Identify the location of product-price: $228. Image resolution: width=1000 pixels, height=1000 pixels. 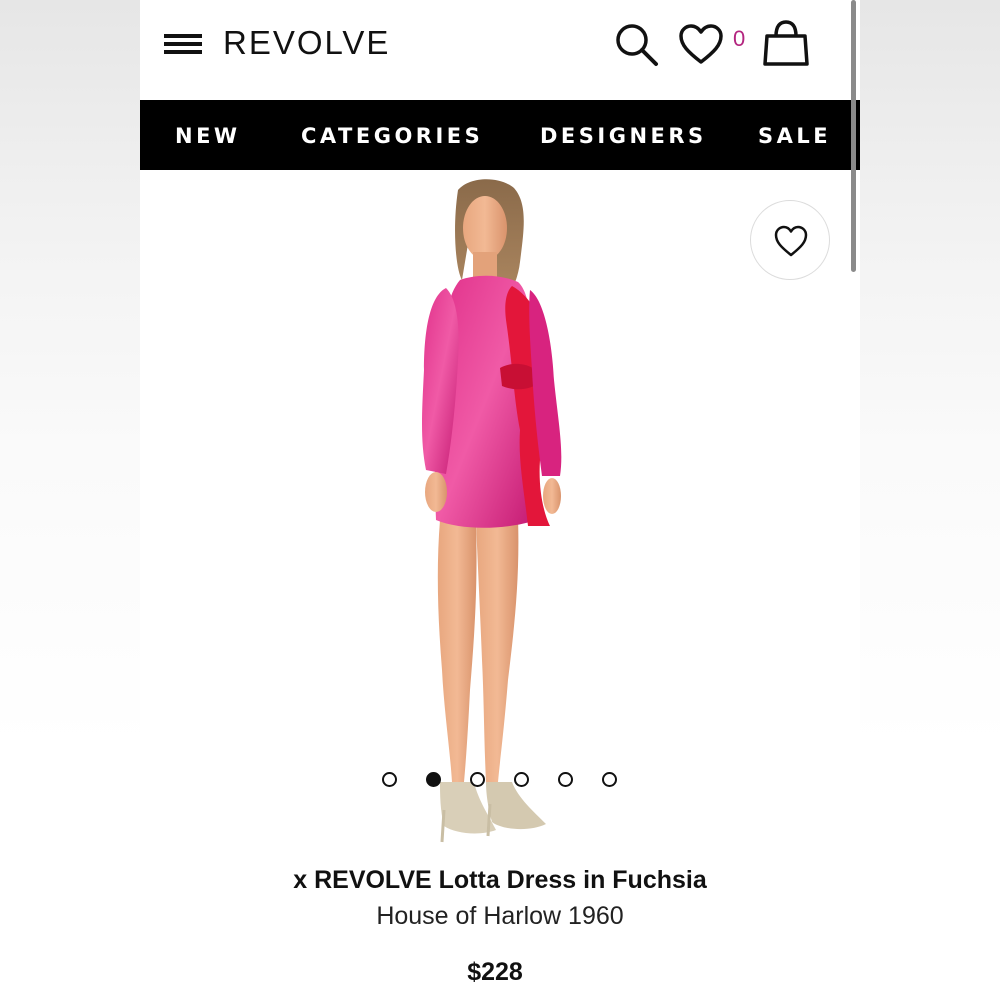
(495, 972).